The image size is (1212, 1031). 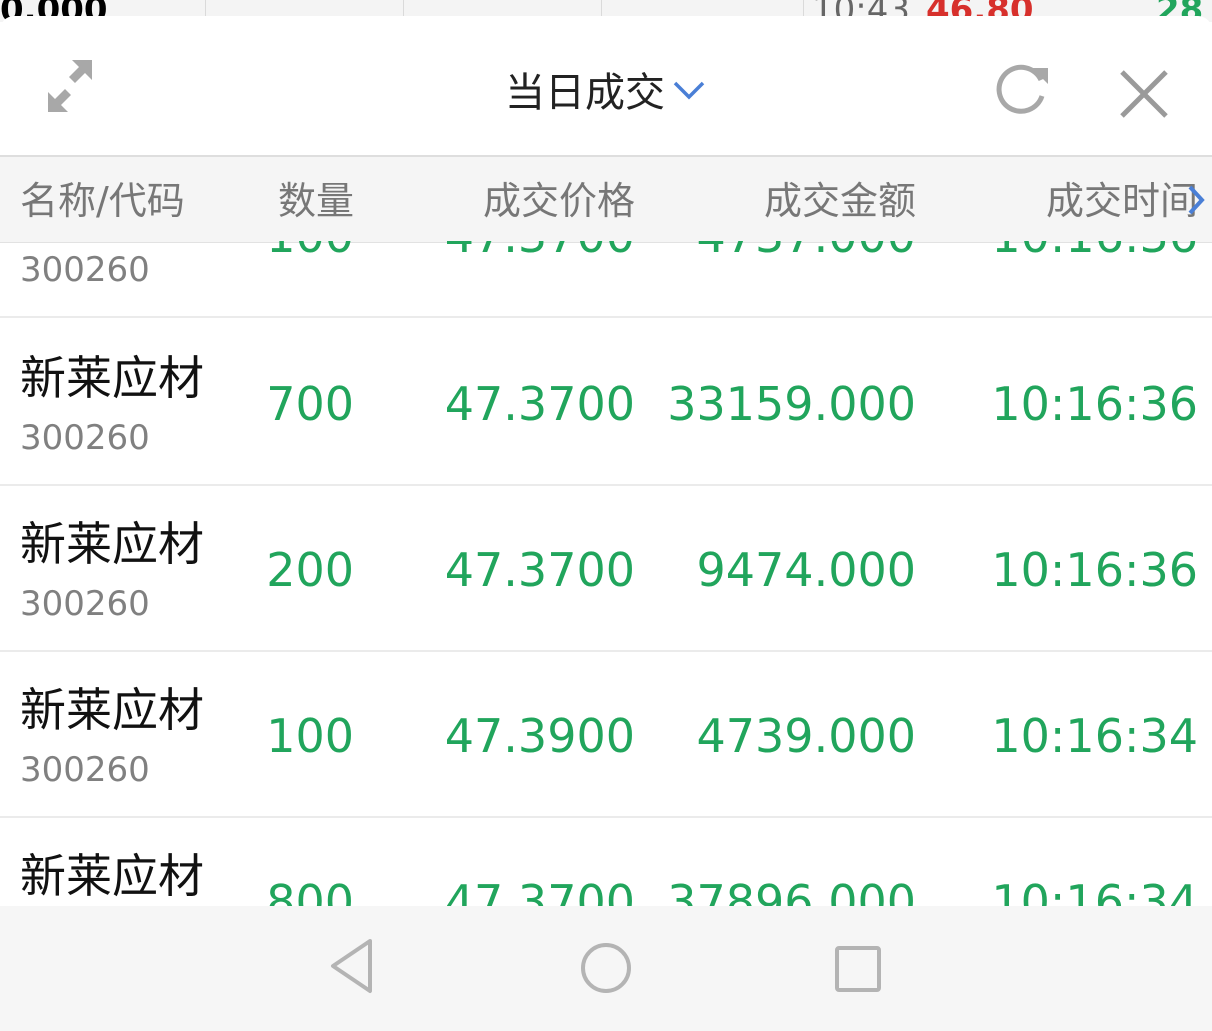 What do you see at coordinates (585, 93) in the screenshot?
I see `panel-title: 当日成交` at bounding box center [585, 93].